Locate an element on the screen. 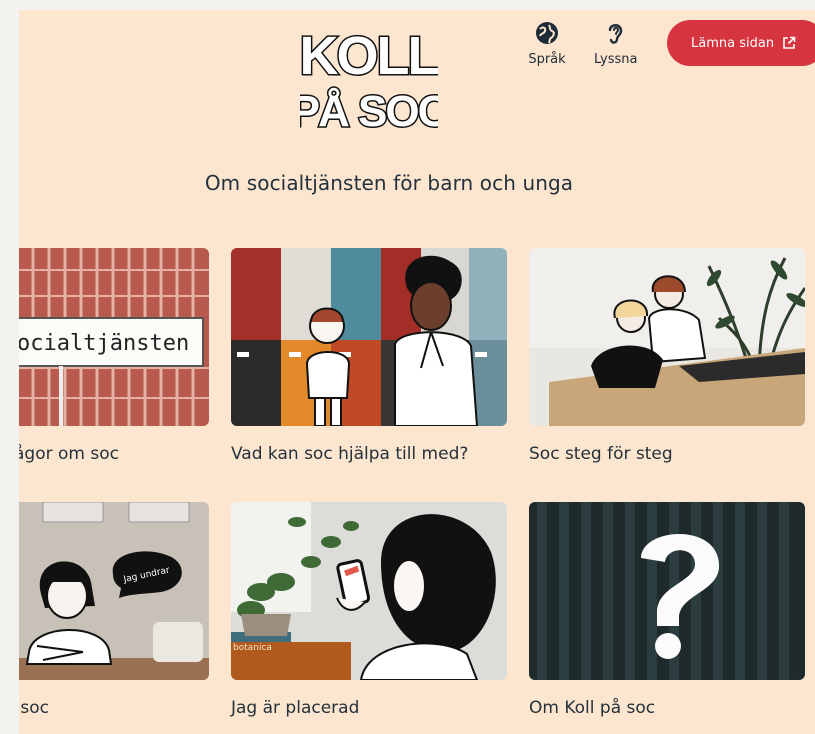  card-image-wondering: Jag undrar is located at coordinates (114, 591).